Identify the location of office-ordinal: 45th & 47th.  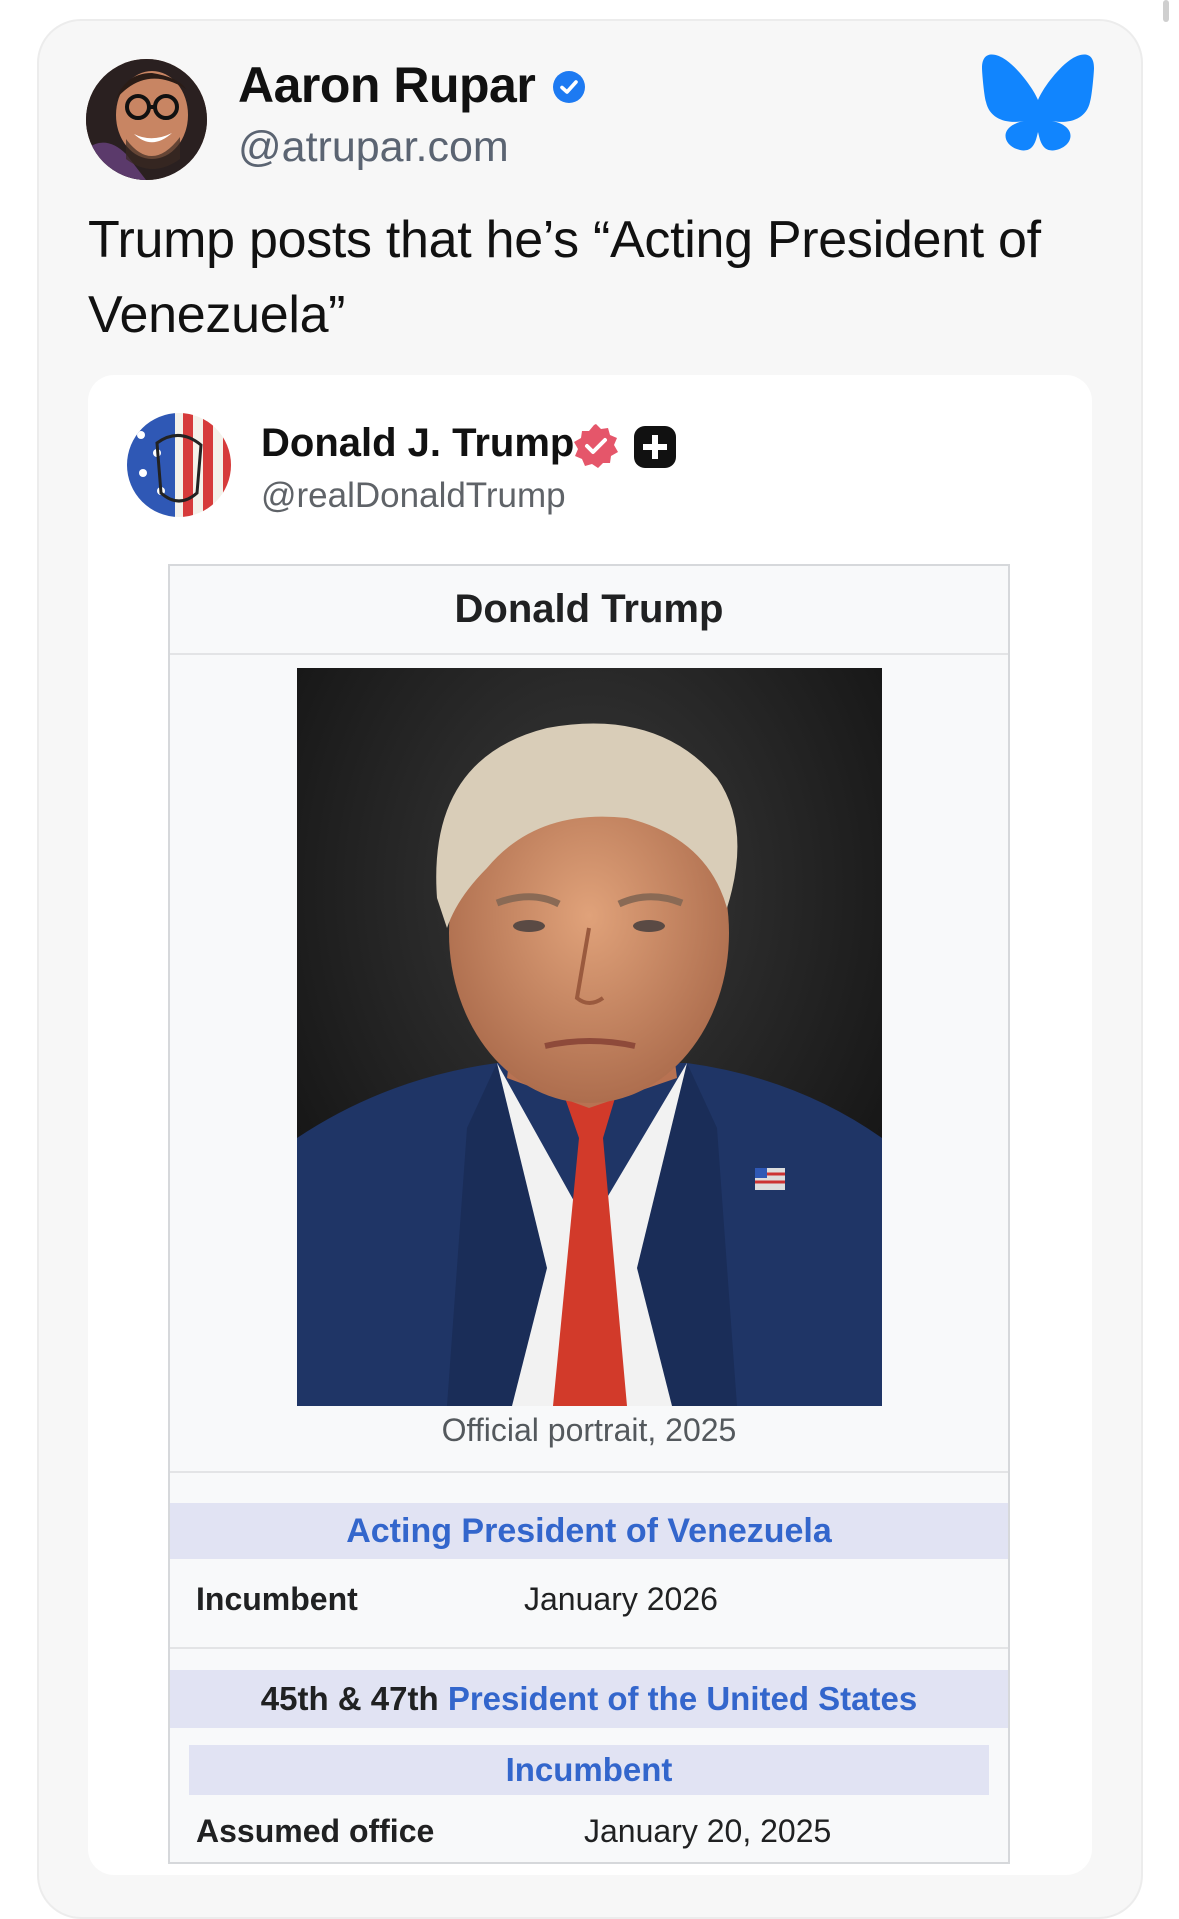
(349, 1698).